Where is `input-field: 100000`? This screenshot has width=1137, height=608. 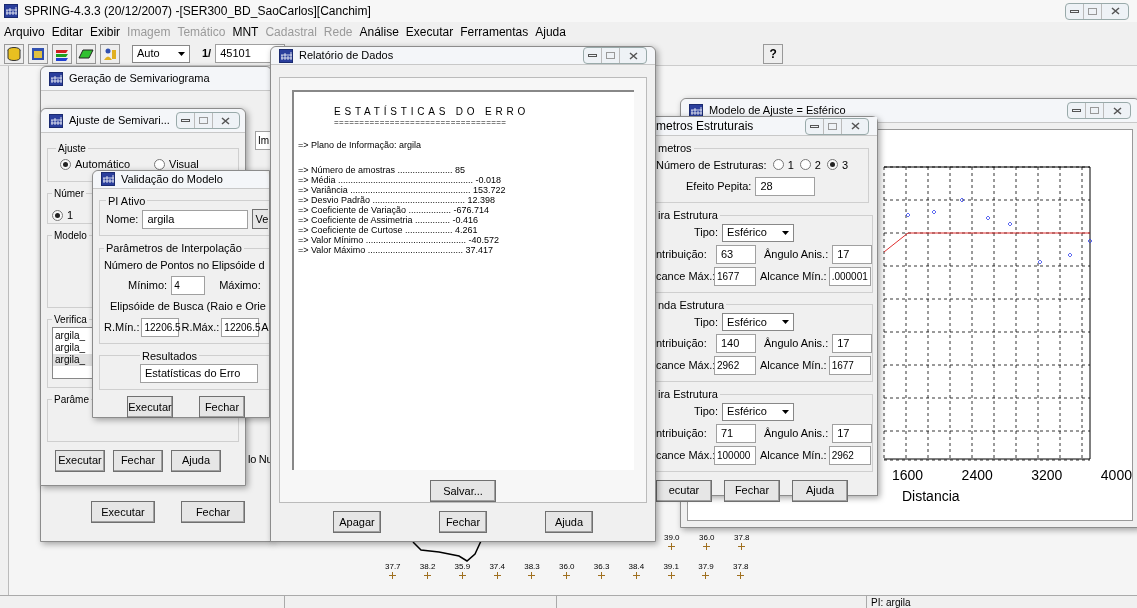 input-field: 100000 is located at coordinates (735, 455).